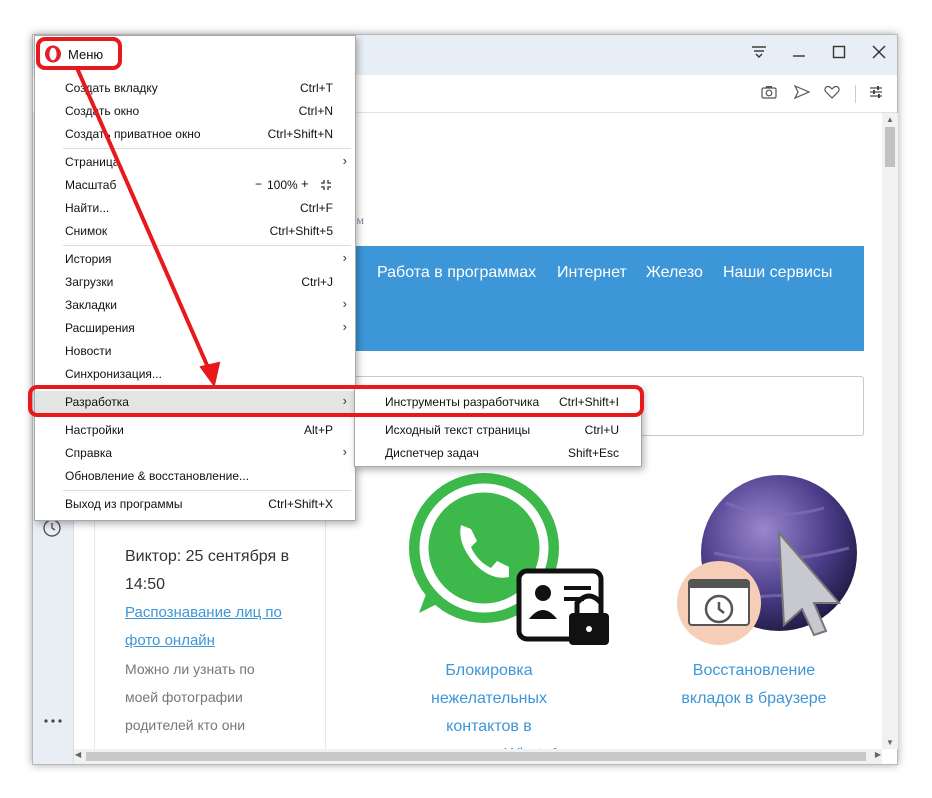 The width and height of the screenshot is (932, 798). Describe the element at coordinates (336, 401) in the screenshot. I see `developer-row-highlight` at that location.